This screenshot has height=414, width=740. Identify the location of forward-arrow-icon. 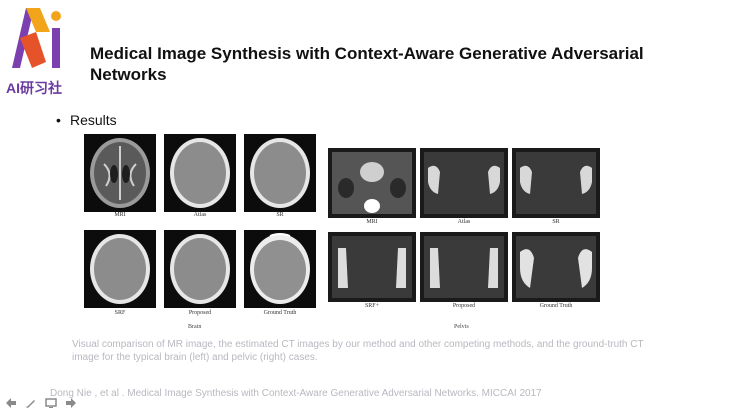
(71, 403).